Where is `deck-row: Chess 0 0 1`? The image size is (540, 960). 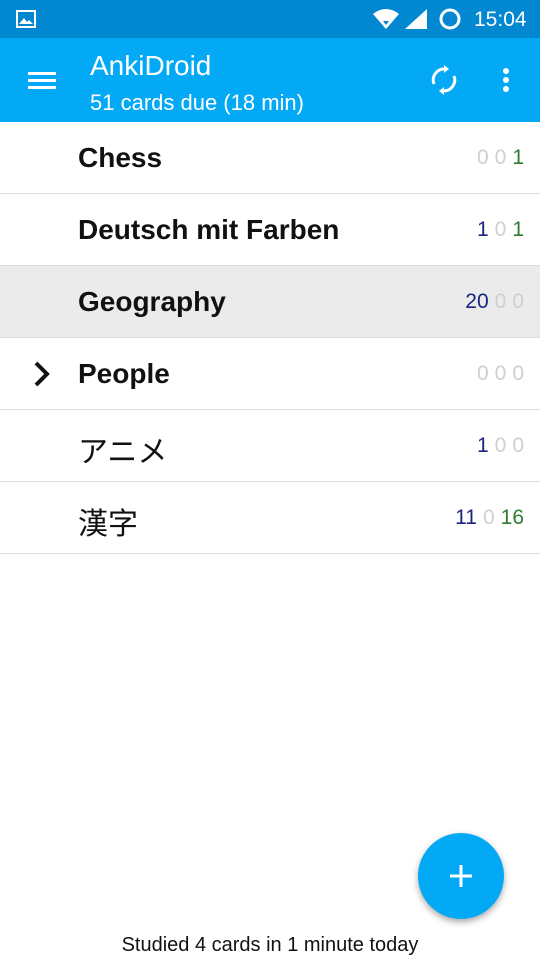 deck-row: Chess 0 0 1 is located at coordinates (270, 158).